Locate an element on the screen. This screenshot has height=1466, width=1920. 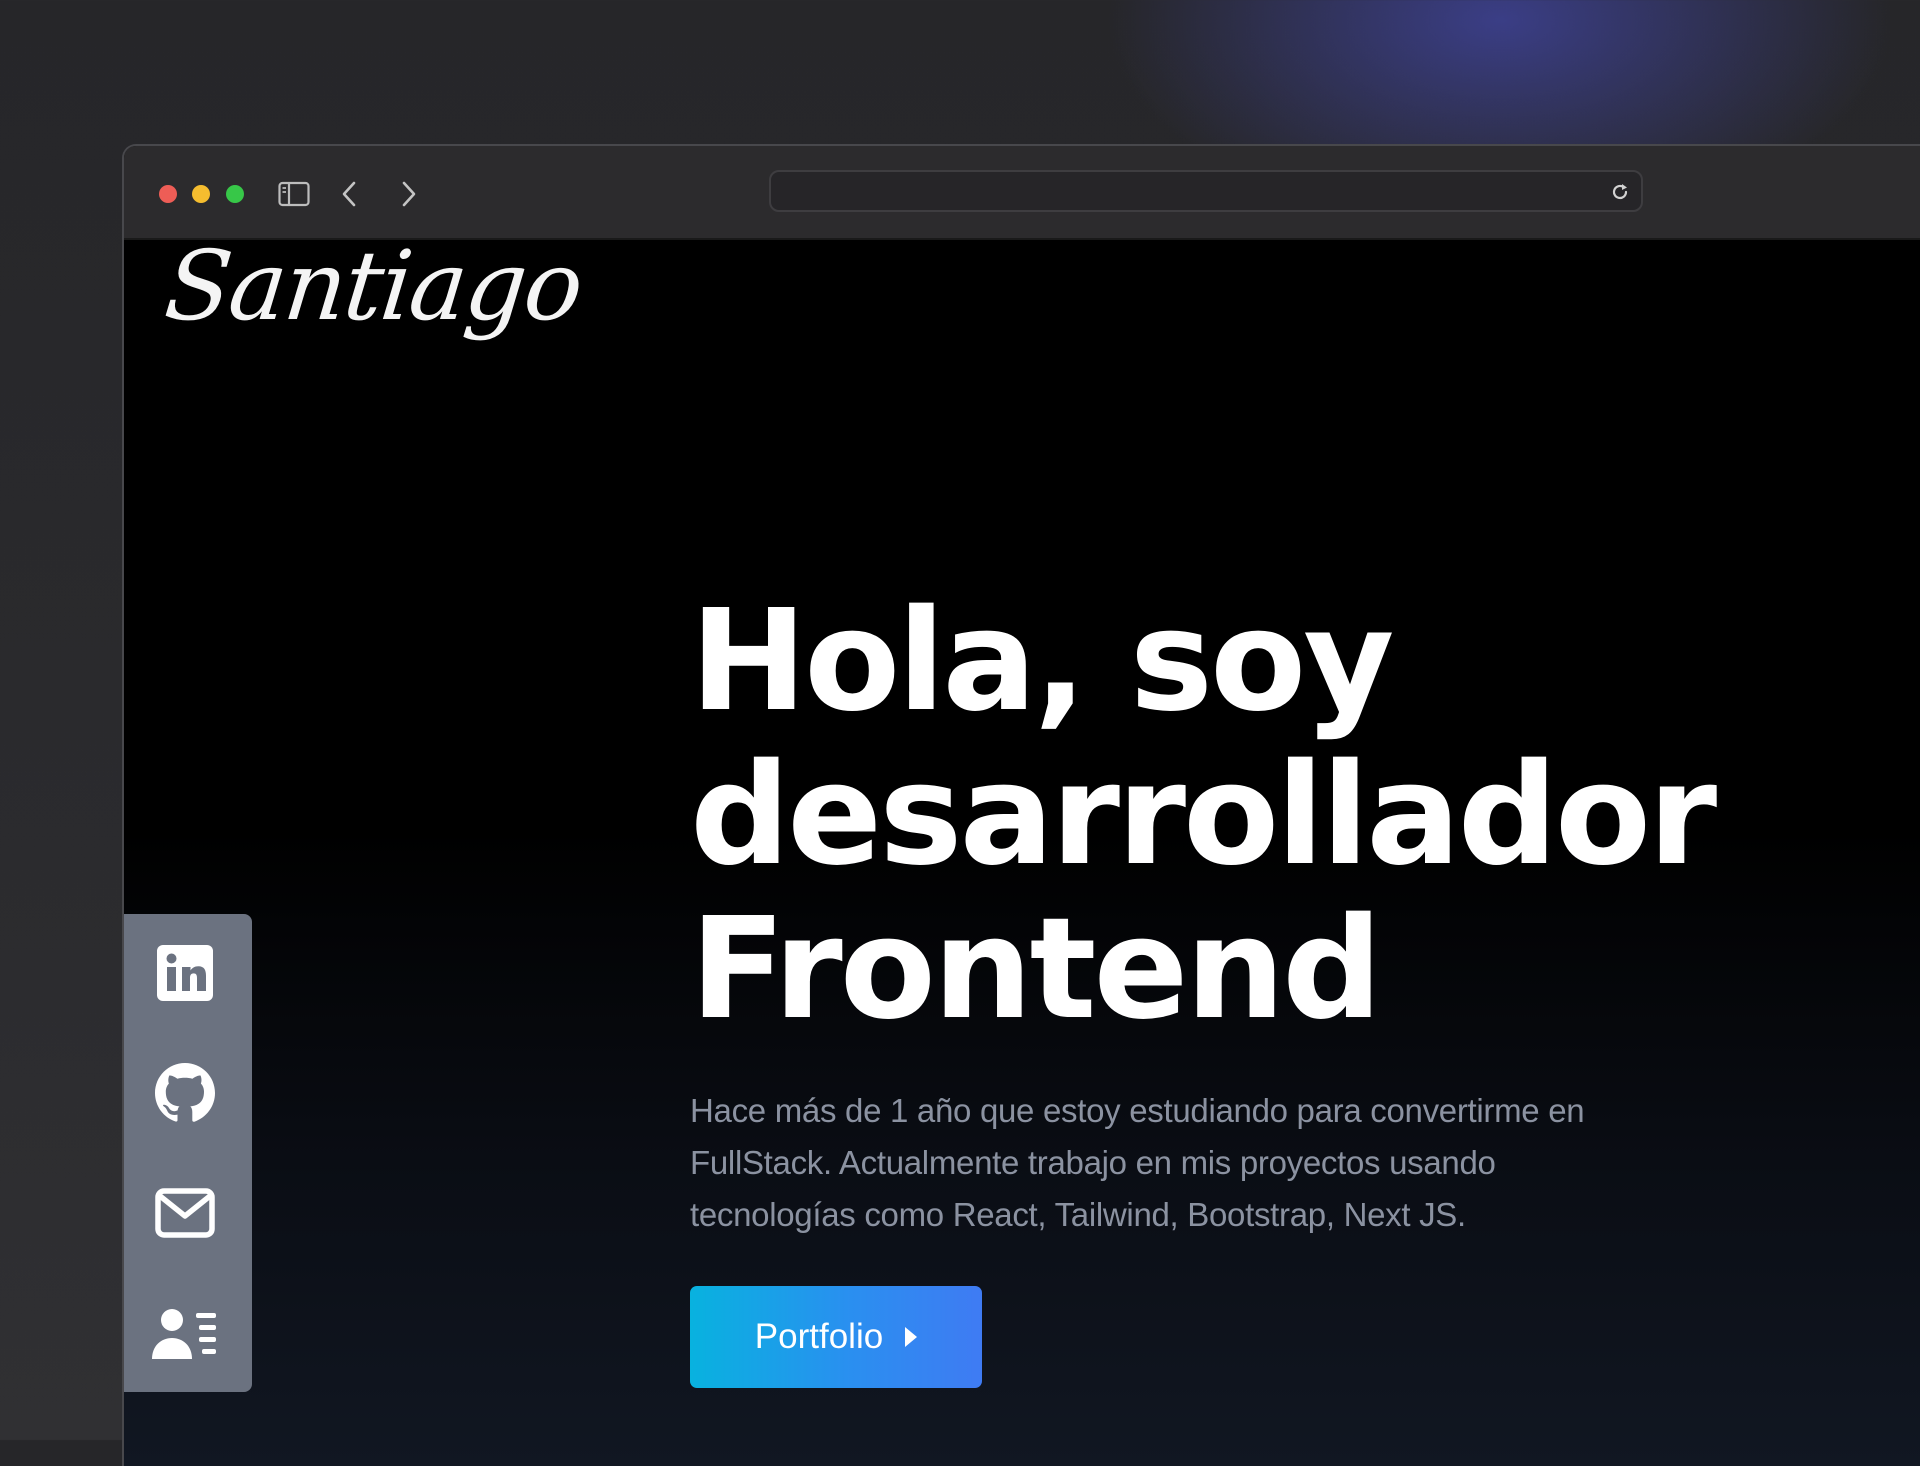
hero-title-line: desarrollador is located at coordinates (1203, 815).